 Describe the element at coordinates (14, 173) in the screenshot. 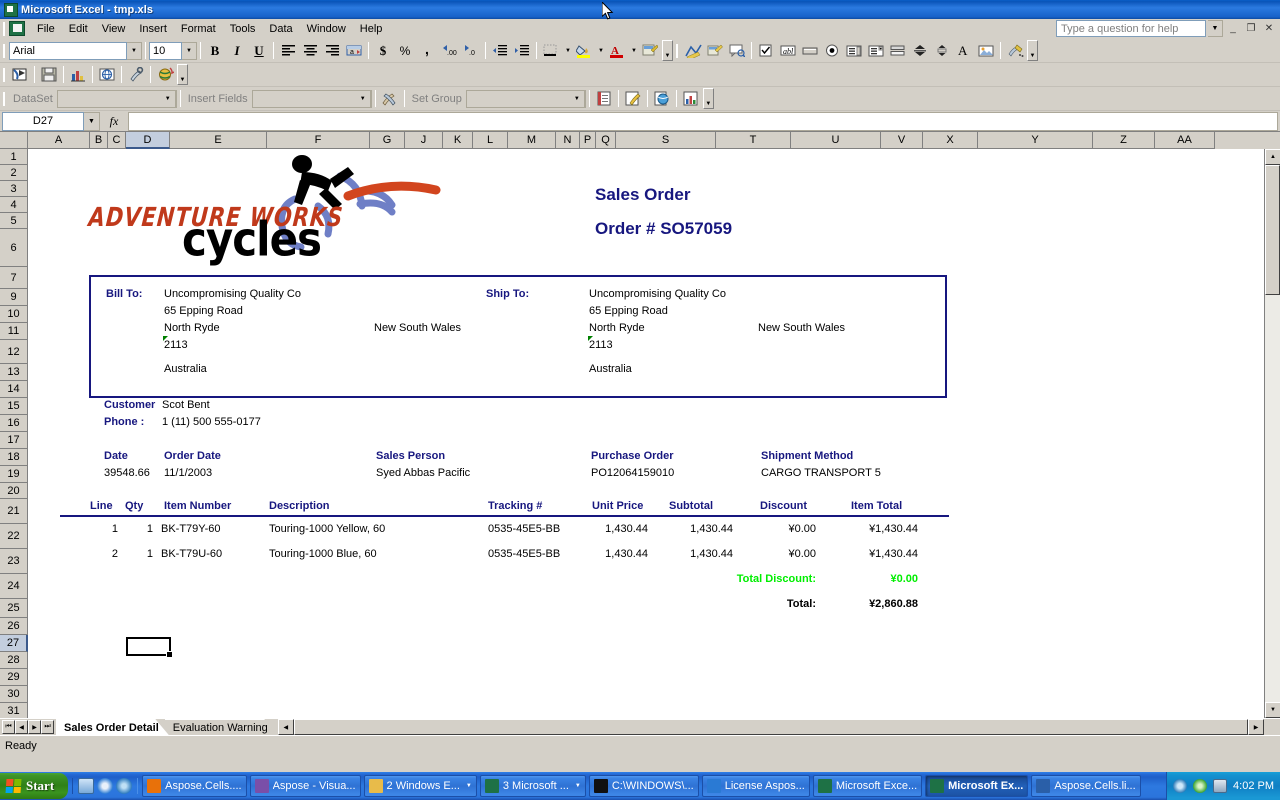

I see `row-header-2: 2` at that location.